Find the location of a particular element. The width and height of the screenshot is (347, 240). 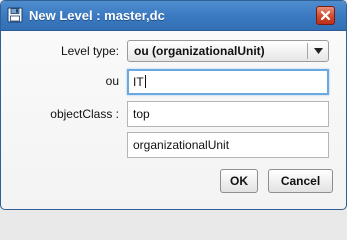

ou-input: IT is located at coordinates (228, 82).